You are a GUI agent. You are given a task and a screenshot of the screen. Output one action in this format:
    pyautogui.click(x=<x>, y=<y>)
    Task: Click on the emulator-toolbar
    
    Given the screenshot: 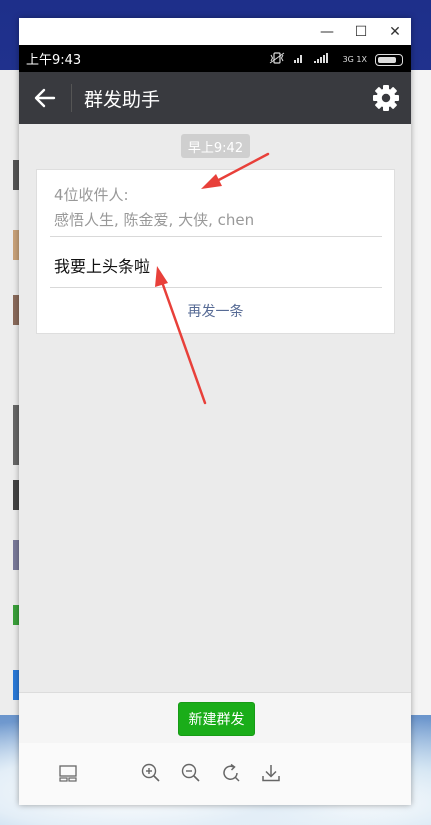 What is the action you would take?
    pyautogui.click(x=215, y=774)
    